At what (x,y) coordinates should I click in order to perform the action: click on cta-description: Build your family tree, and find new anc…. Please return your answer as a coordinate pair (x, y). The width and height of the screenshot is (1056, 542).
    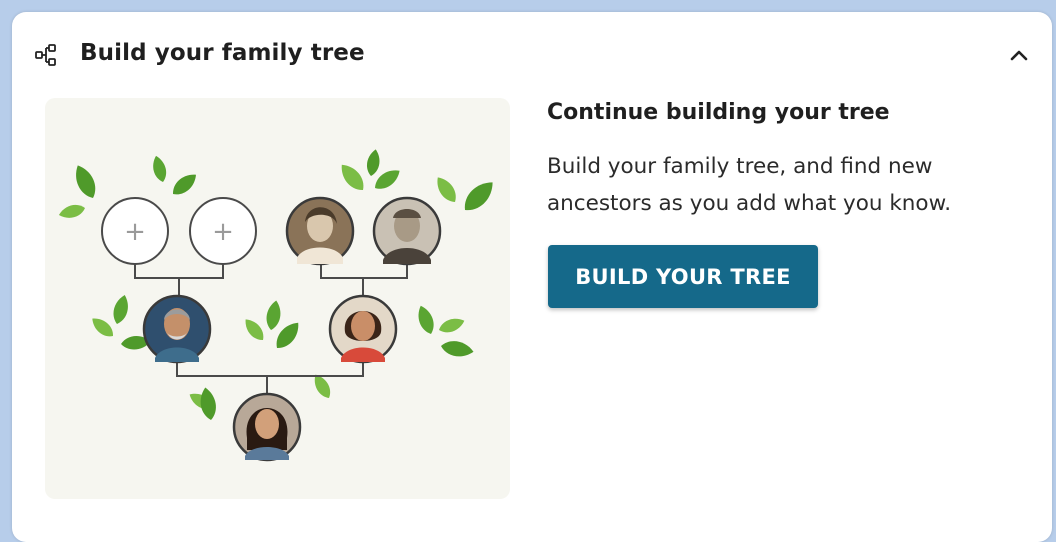
    Looking at the image, I should click on (749, 185).